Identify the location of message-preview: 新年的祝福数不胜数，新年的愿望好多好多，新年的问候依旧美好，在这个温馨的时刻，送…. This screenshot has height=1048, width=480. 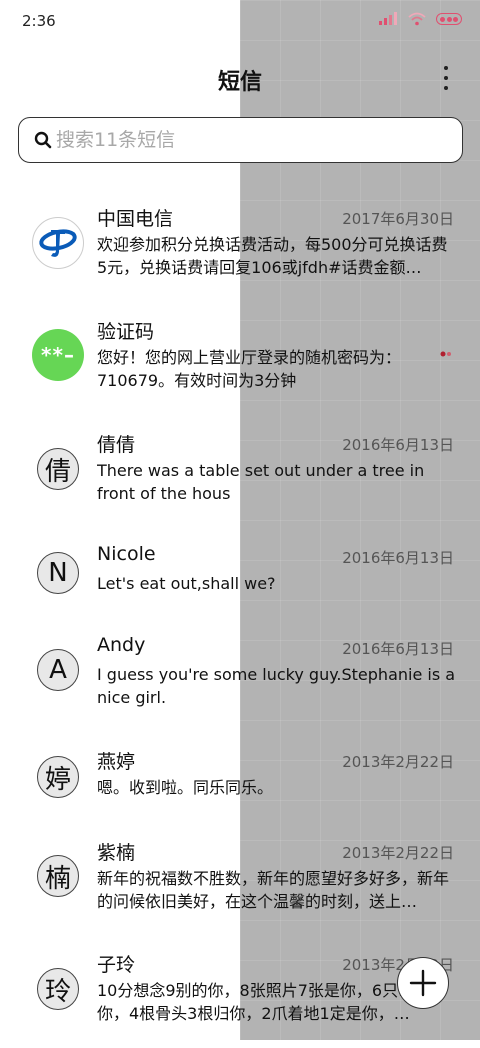
(273, 890).